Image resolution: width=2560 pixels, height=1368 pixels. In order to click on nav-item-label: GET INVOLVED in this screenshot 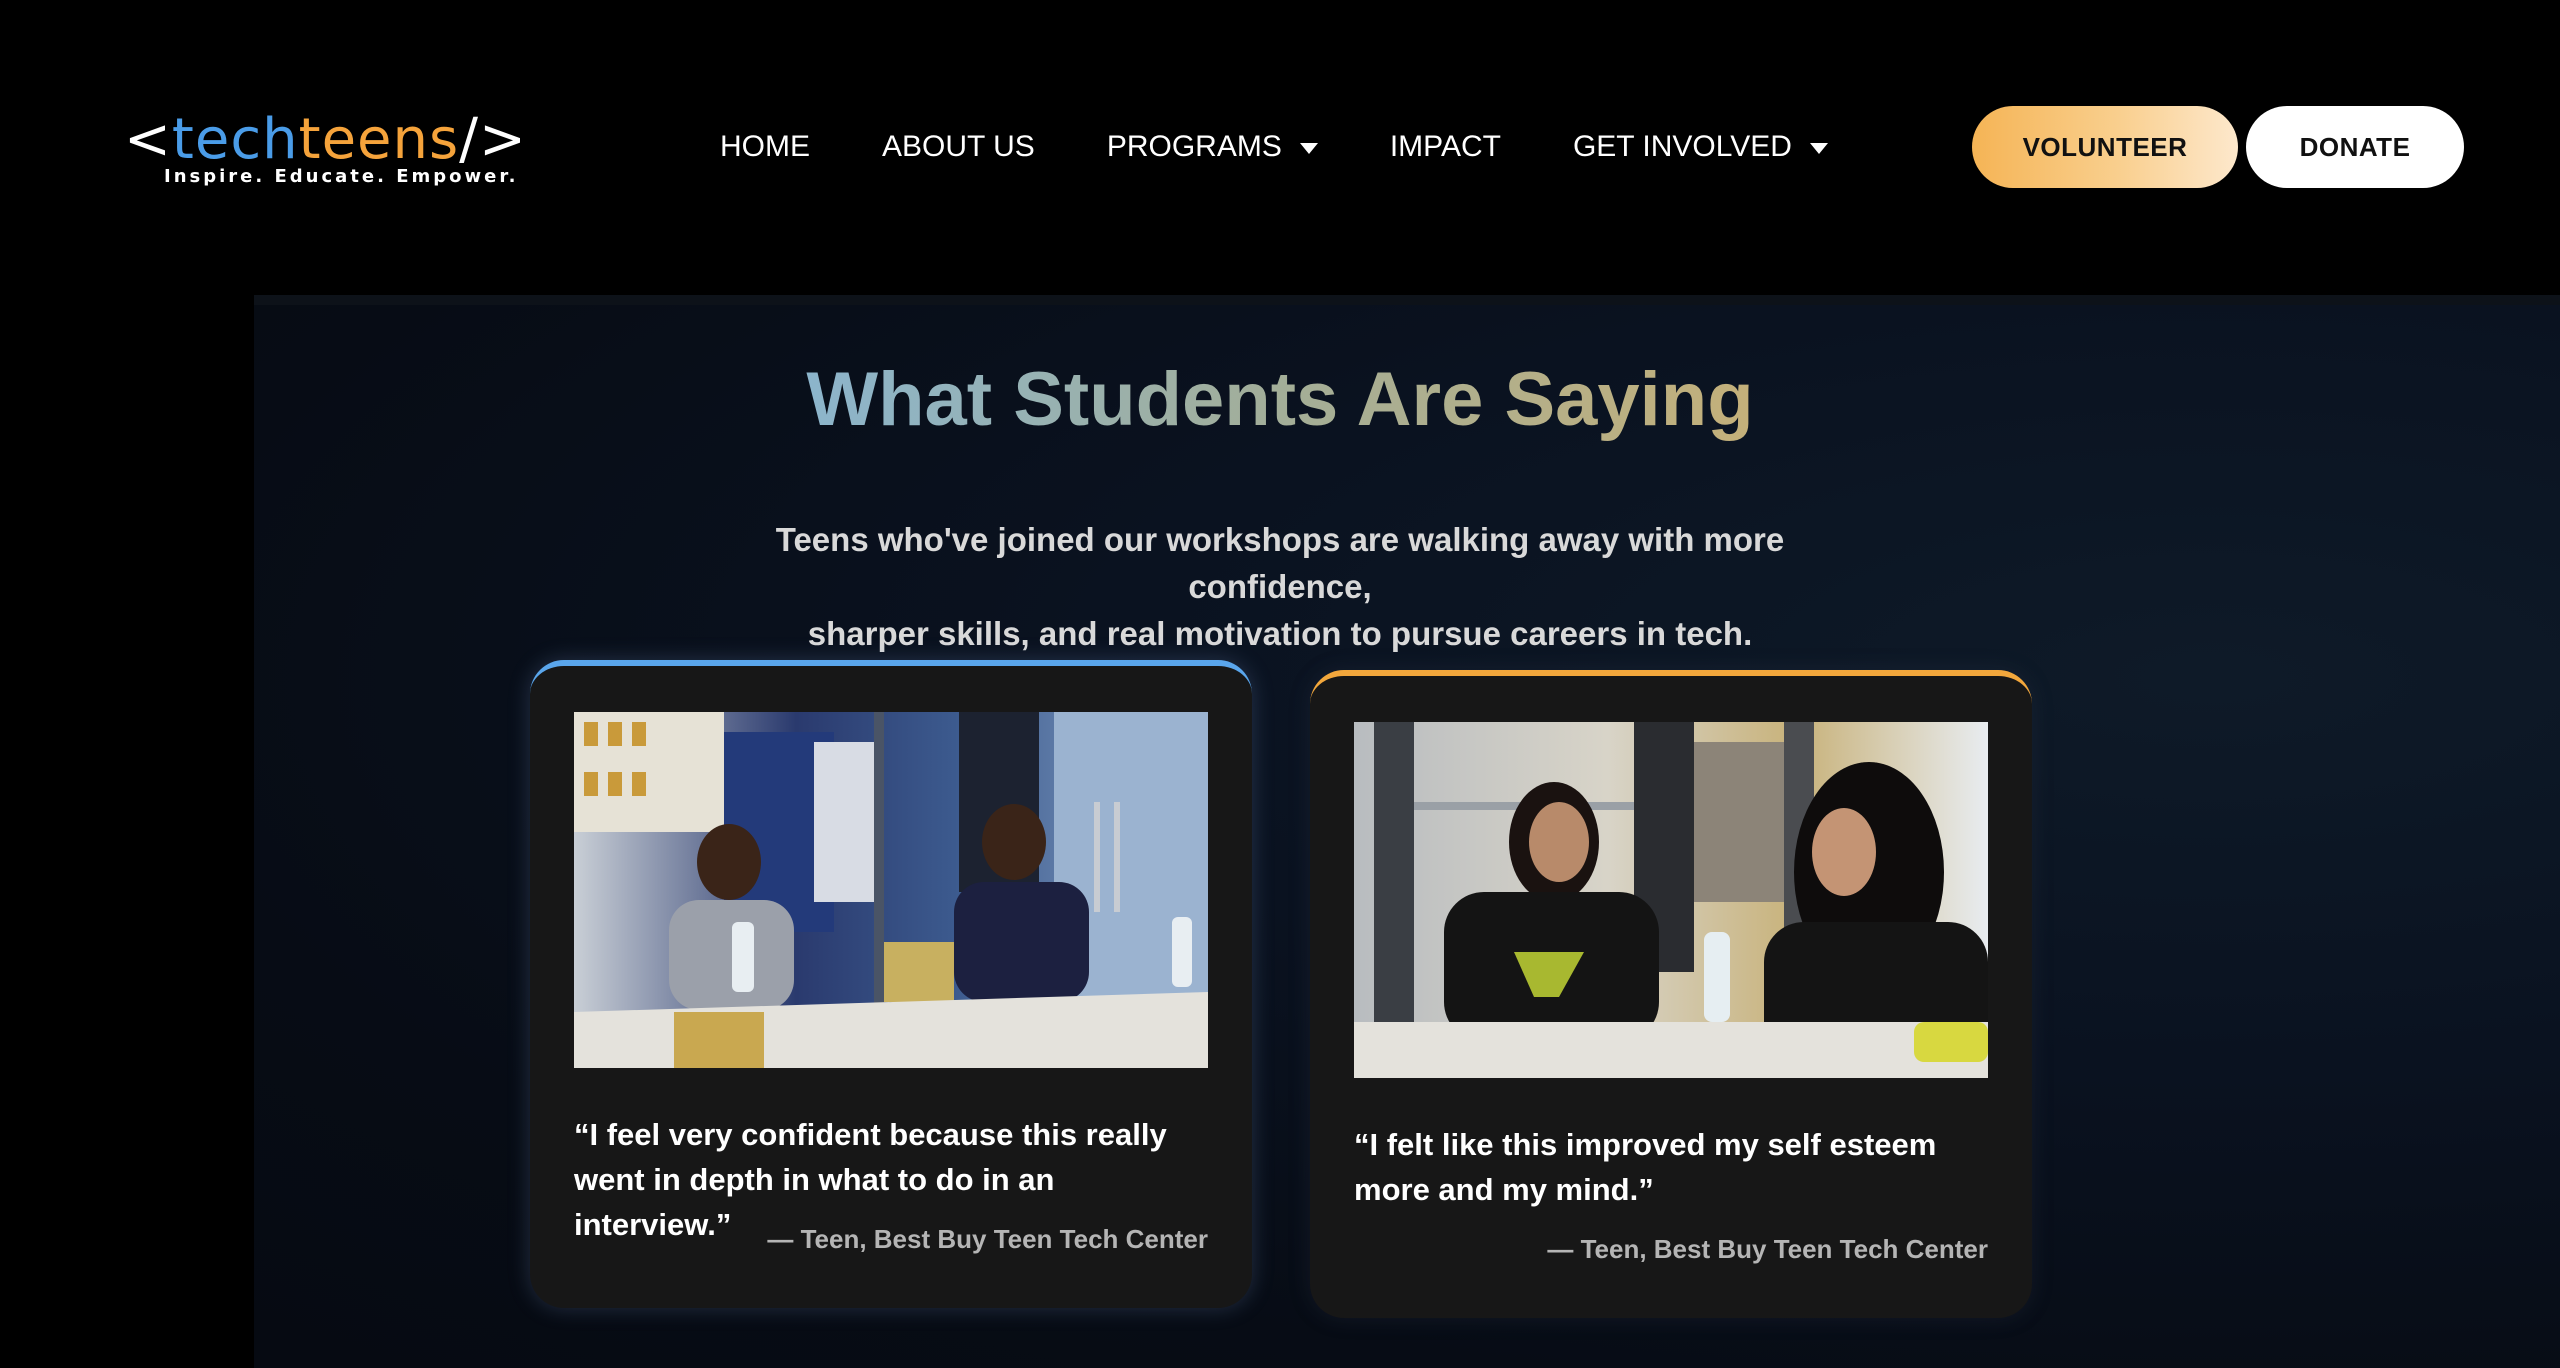, I will do `click(1682, 146)`.